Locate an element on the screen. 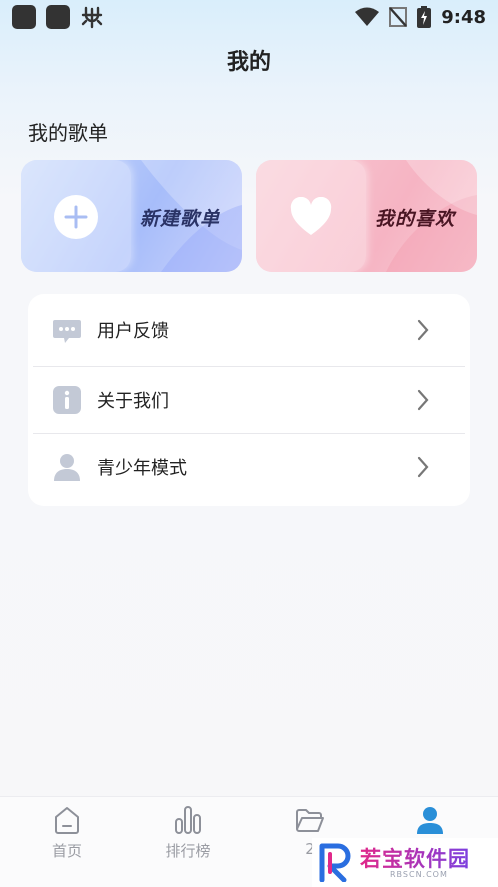  menu-label: 关于我们 is located at coordinates (133, 401).